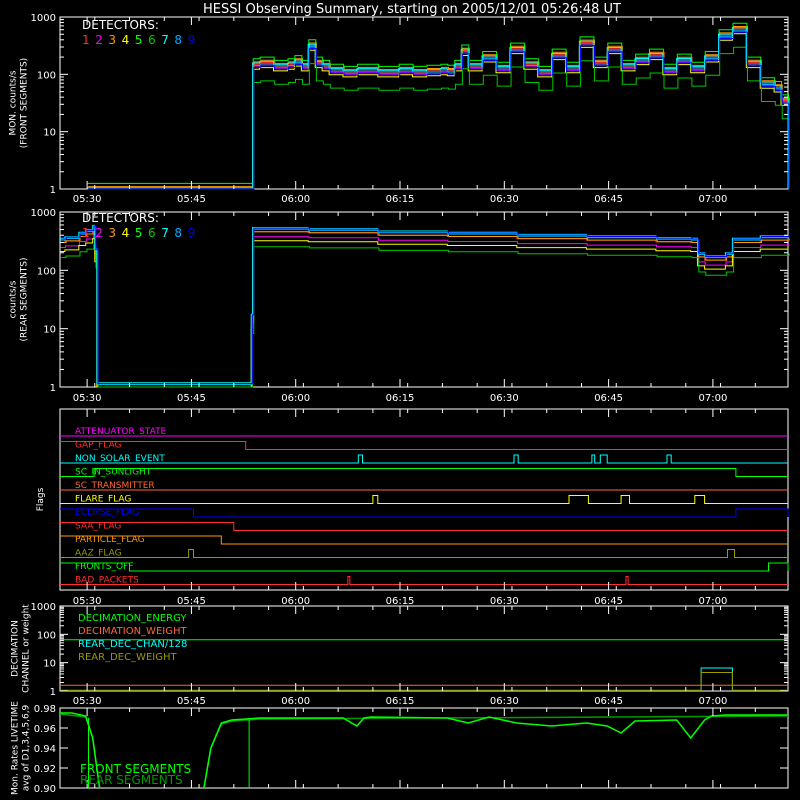 Image resolution: width=800 pixels, height=800 pixels. I want to click on flag-line-fronts-off, so click(424, 567).